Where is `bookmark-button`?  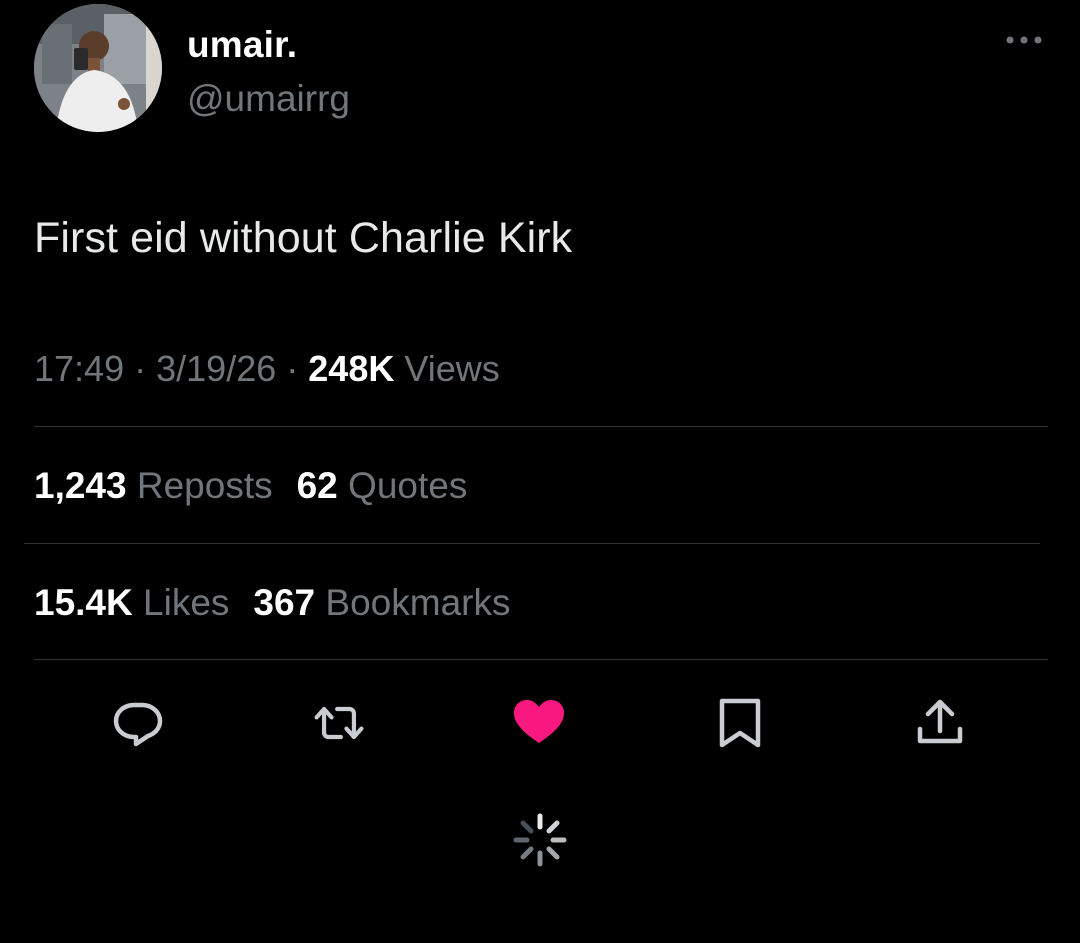 bookmark-button is located at coordinates (740, 723).